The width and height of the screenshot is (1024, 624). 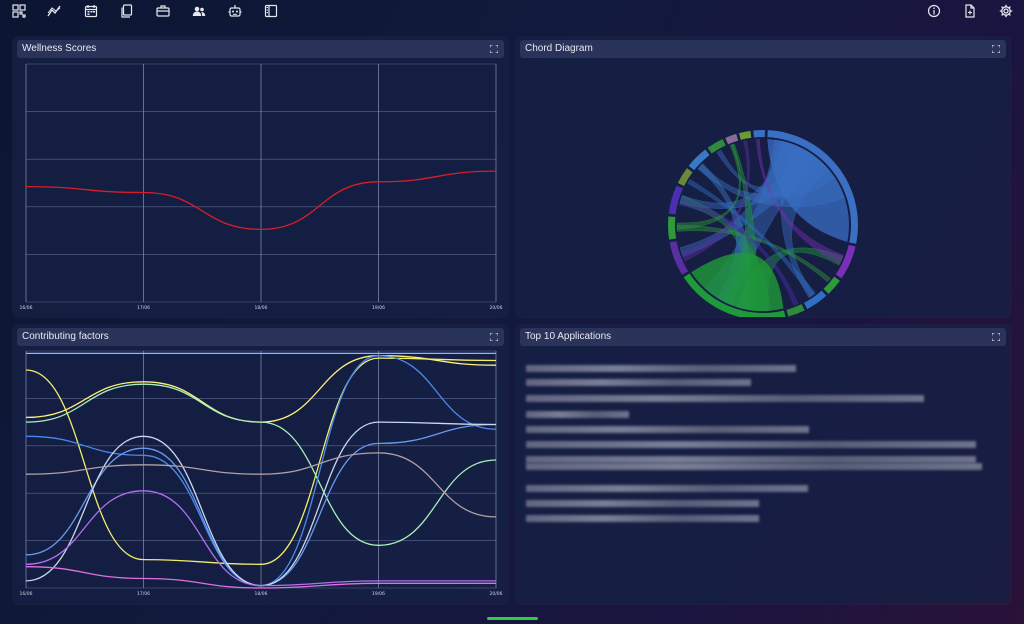 I want to click on trend-icon, so click(x=54, y=11).